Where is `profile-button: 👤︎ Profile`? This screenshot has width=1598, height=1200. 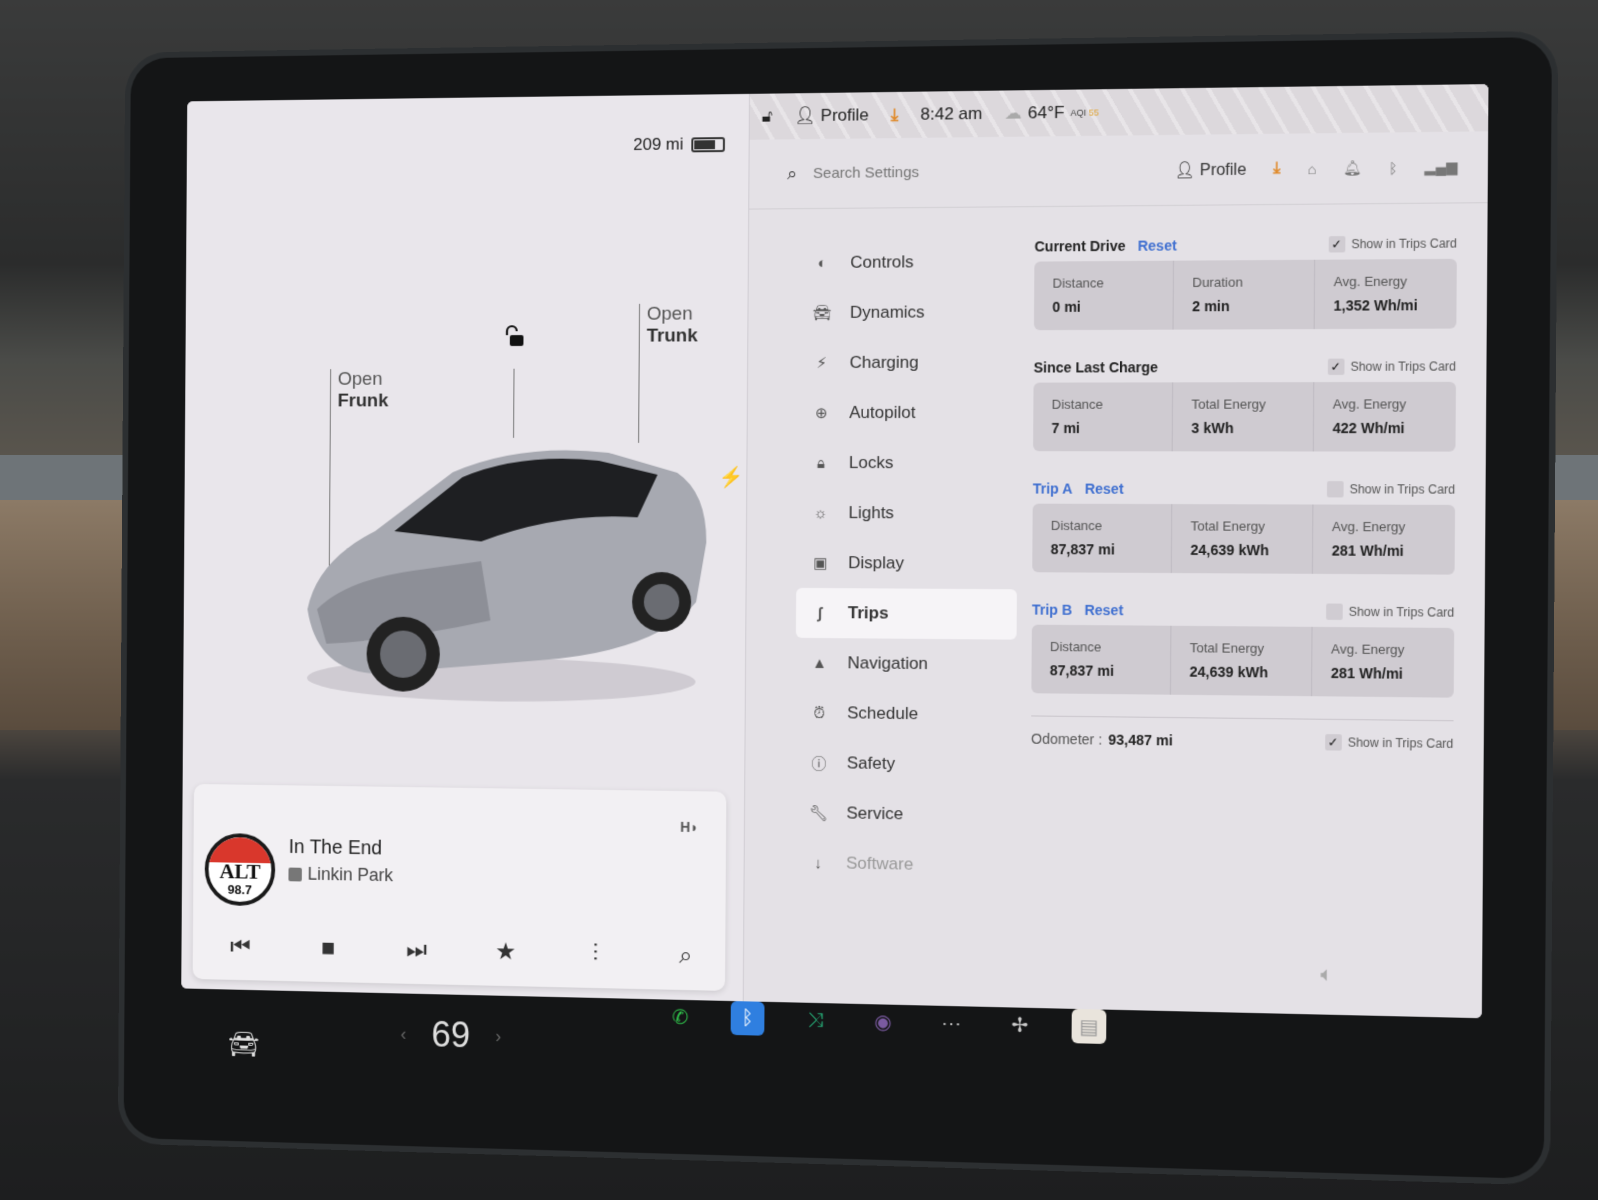
profile-button: 👤︎ Profile is located at coordinates (1210, 169).